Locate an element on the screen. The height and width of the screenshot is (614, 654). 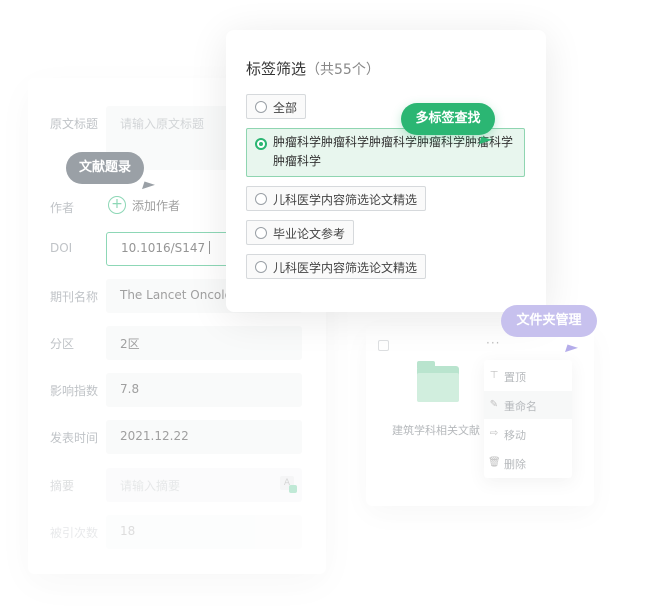
form-label: 原文标题 is located at coordinates (74, 124).